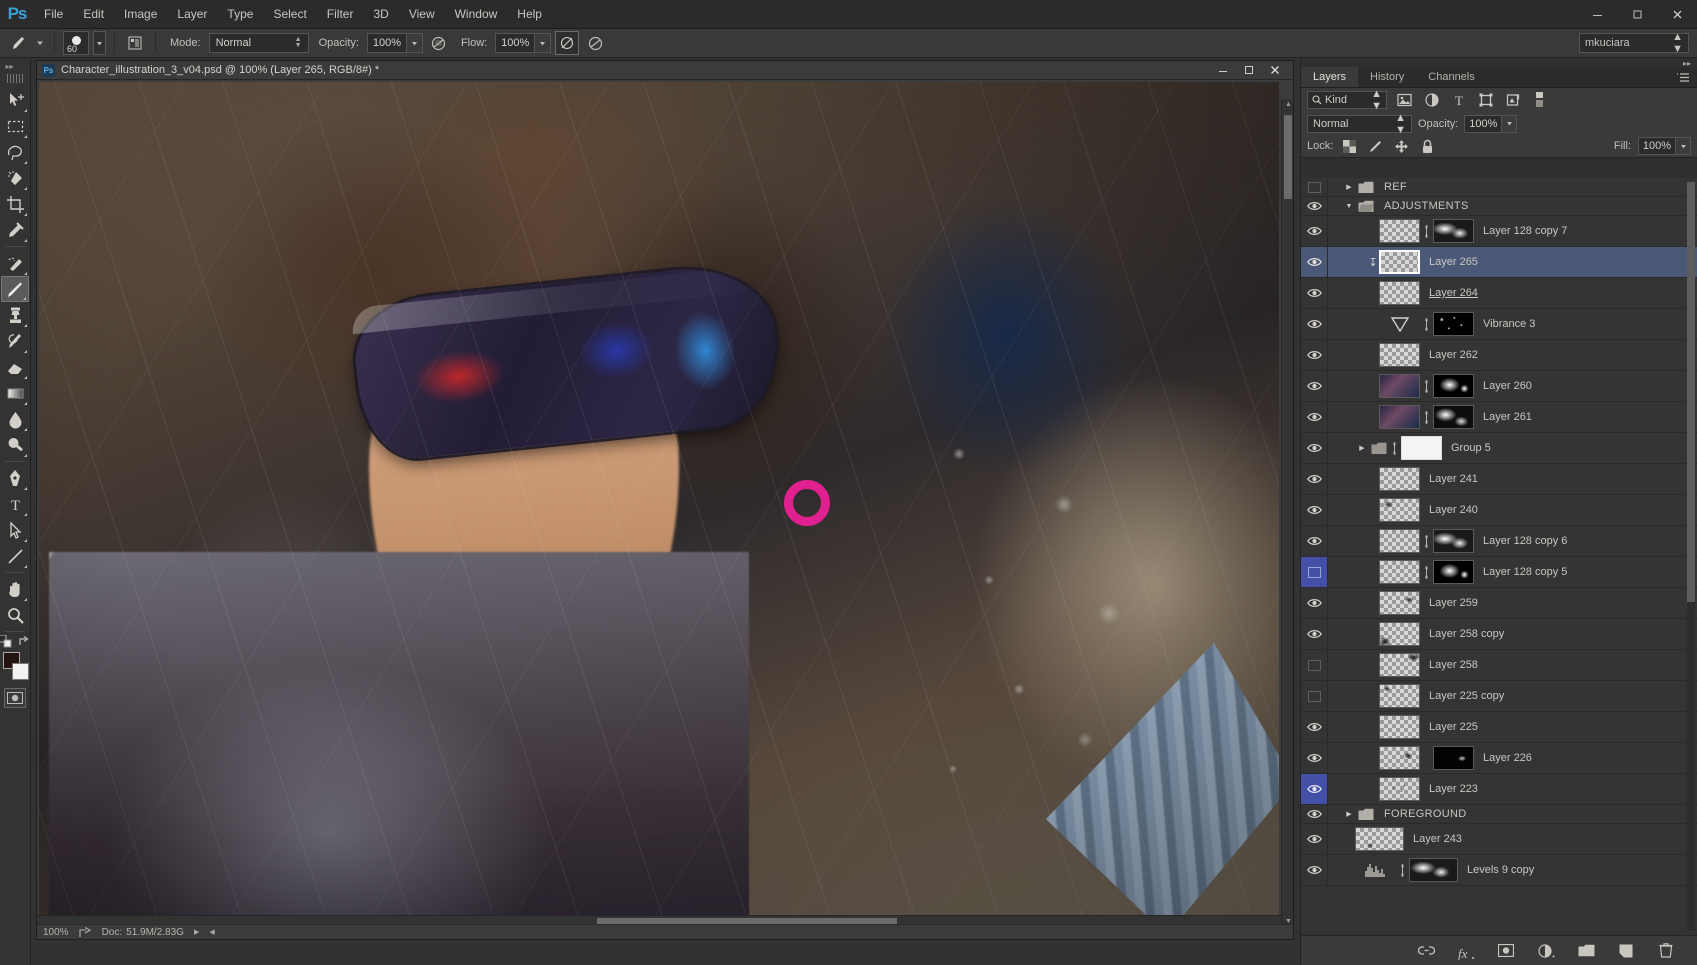 The height and width of the screenshot is (965, 1697). I want to click on layer-name: Layer 241, so click(1449, 479).